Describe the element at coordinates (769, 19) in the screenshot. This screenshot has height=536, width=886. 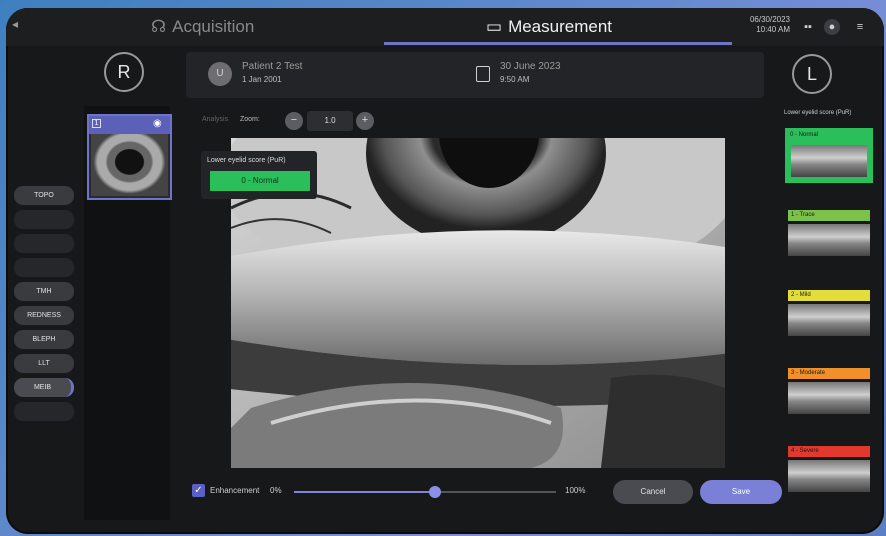
I see `current-date: 06/30/2023` at that location.